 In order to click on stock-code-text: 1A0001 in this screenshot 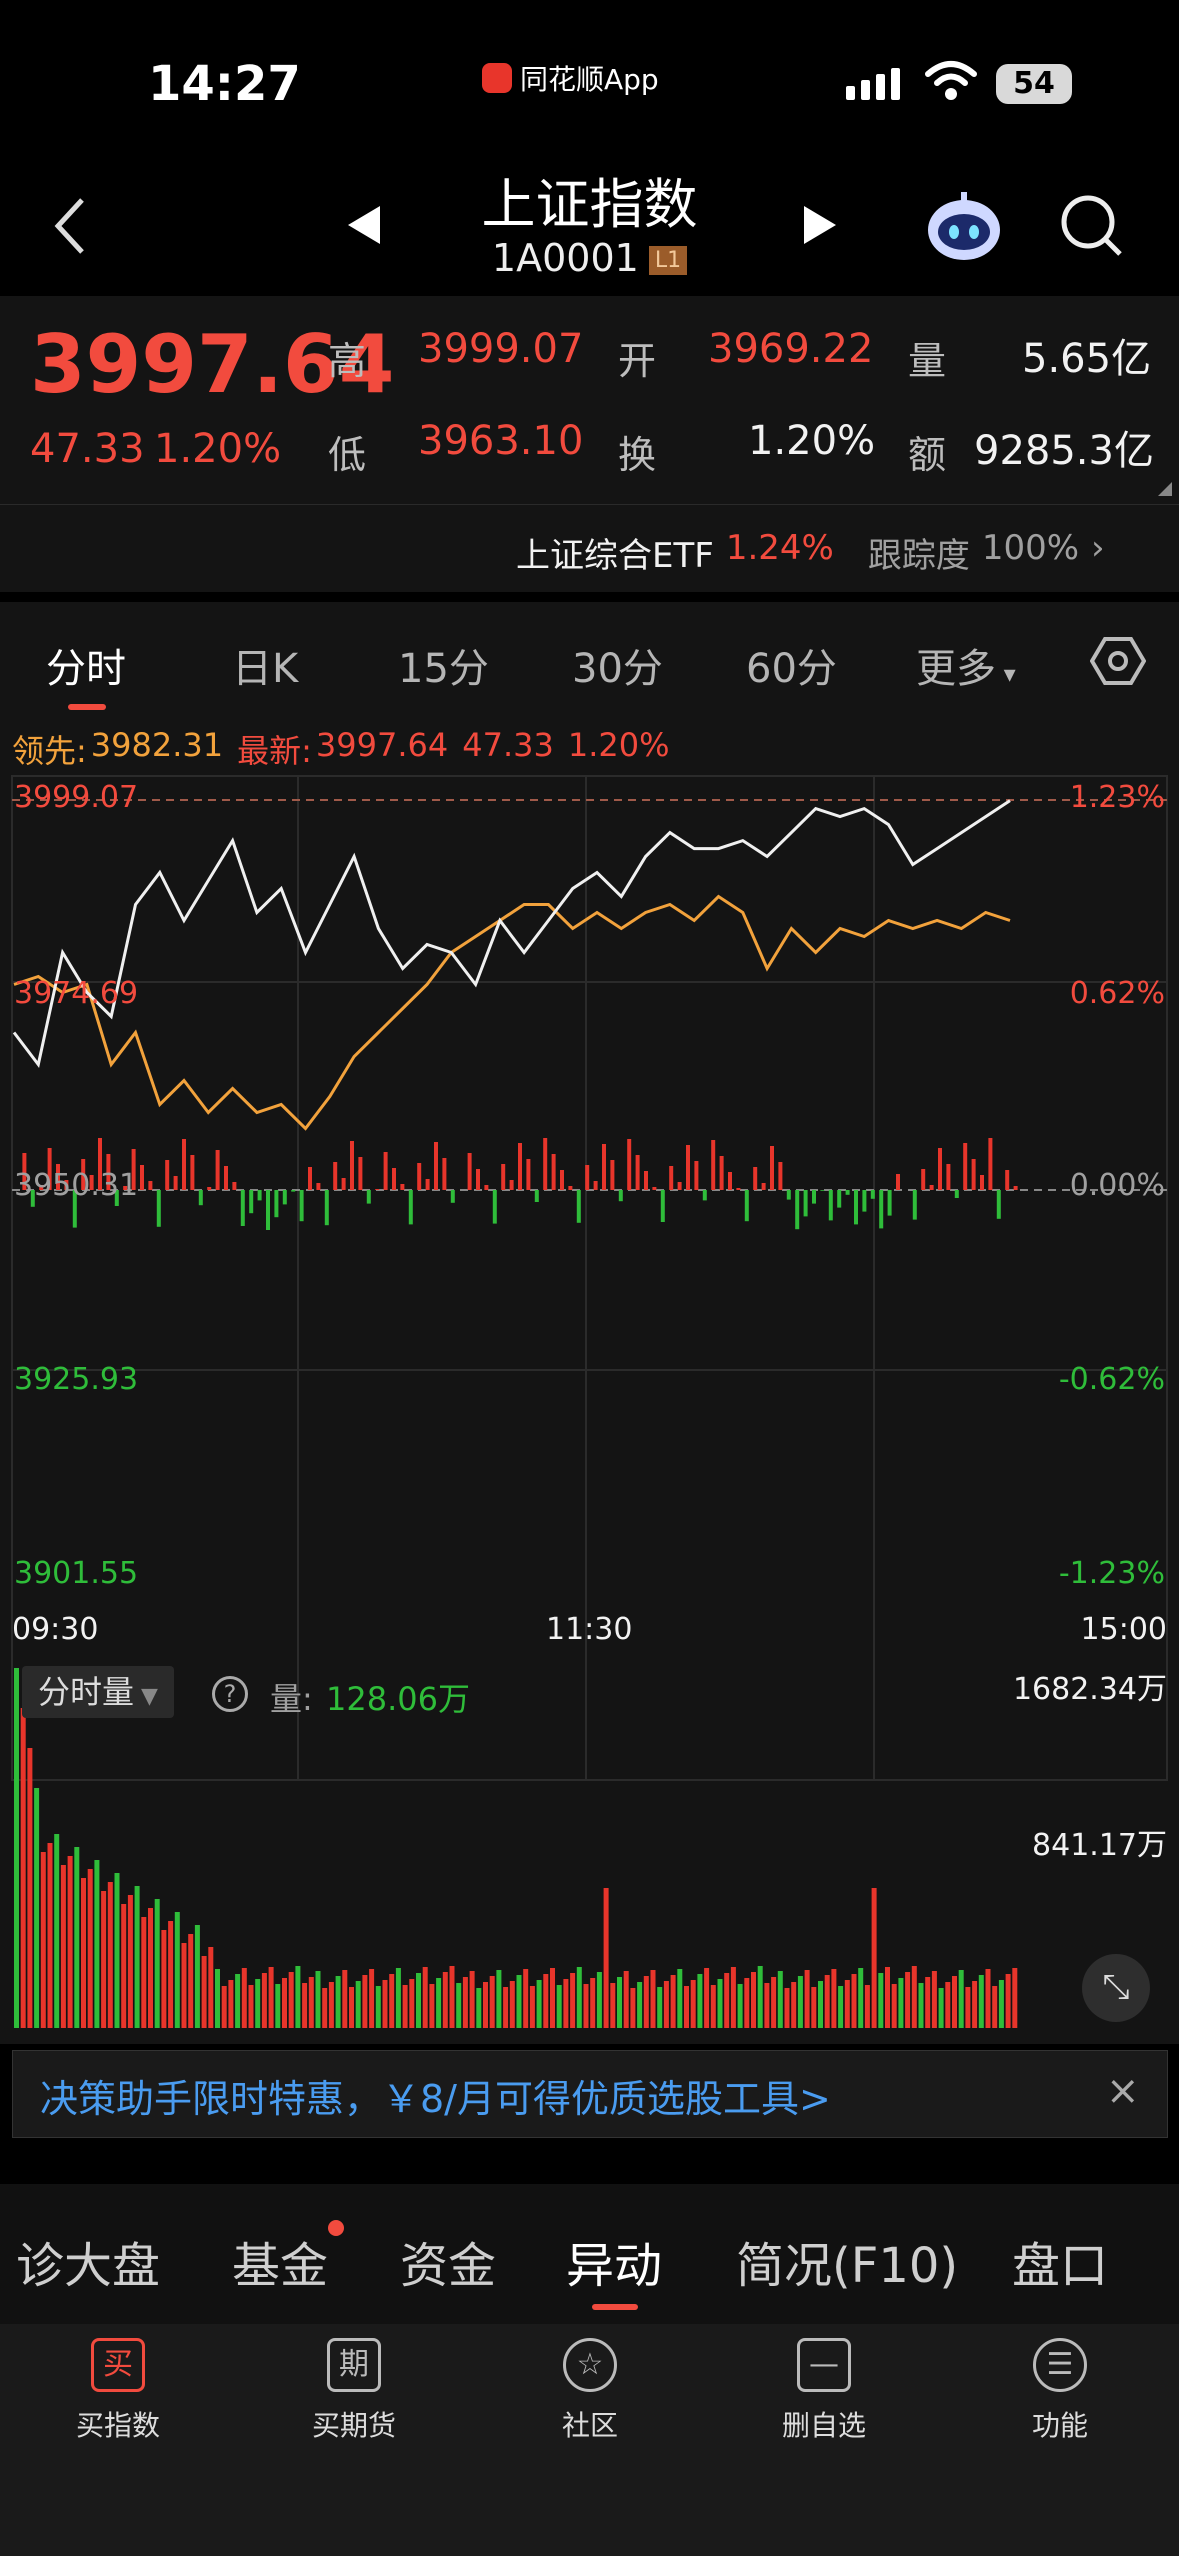, I will do `click(565, 258)`.